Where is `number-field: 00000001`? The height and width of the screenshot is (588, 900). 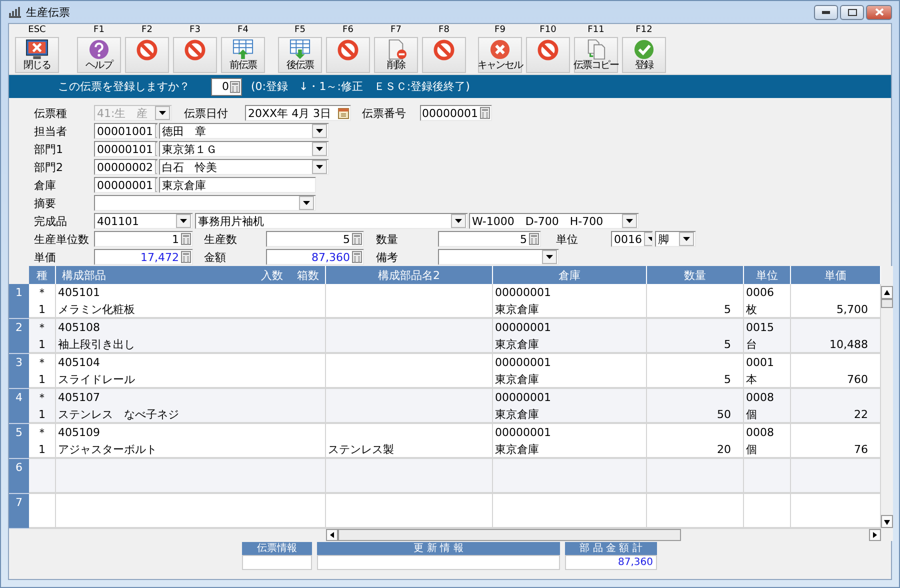
number-field: 00000001 is located at coordinates (456, 113).